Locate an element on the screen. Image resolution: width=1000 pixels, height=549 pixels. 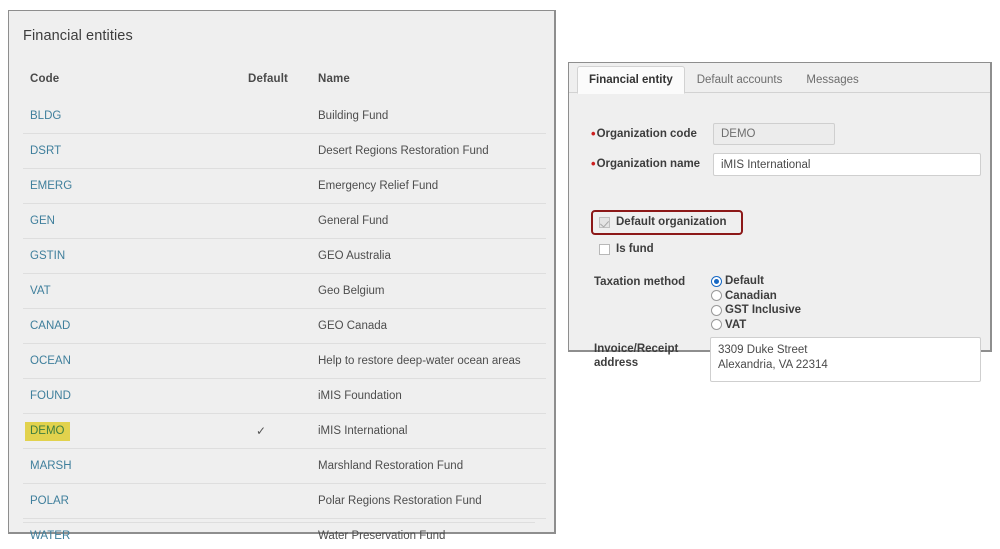
cell-name: Emergency Relief Fund is located at coordinates (430, 186).